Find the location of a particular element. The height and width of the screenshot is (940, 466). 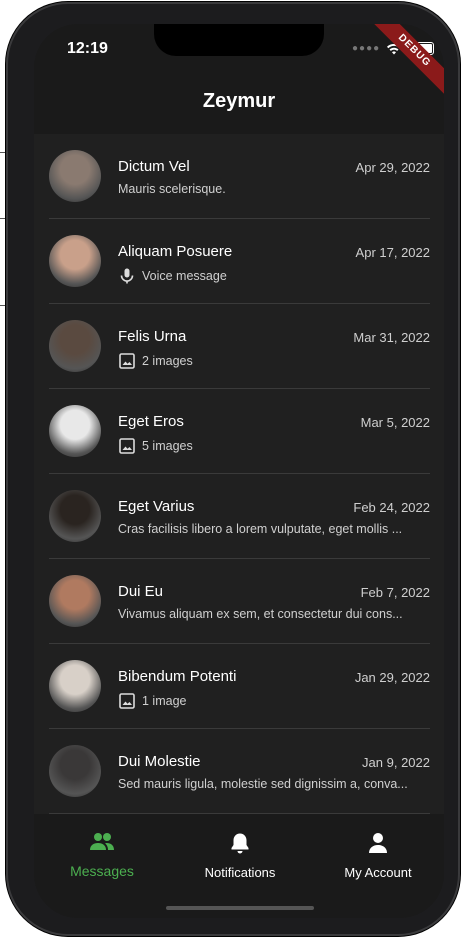

conversation-preview: Voice message is located at coordinates (274, 276).